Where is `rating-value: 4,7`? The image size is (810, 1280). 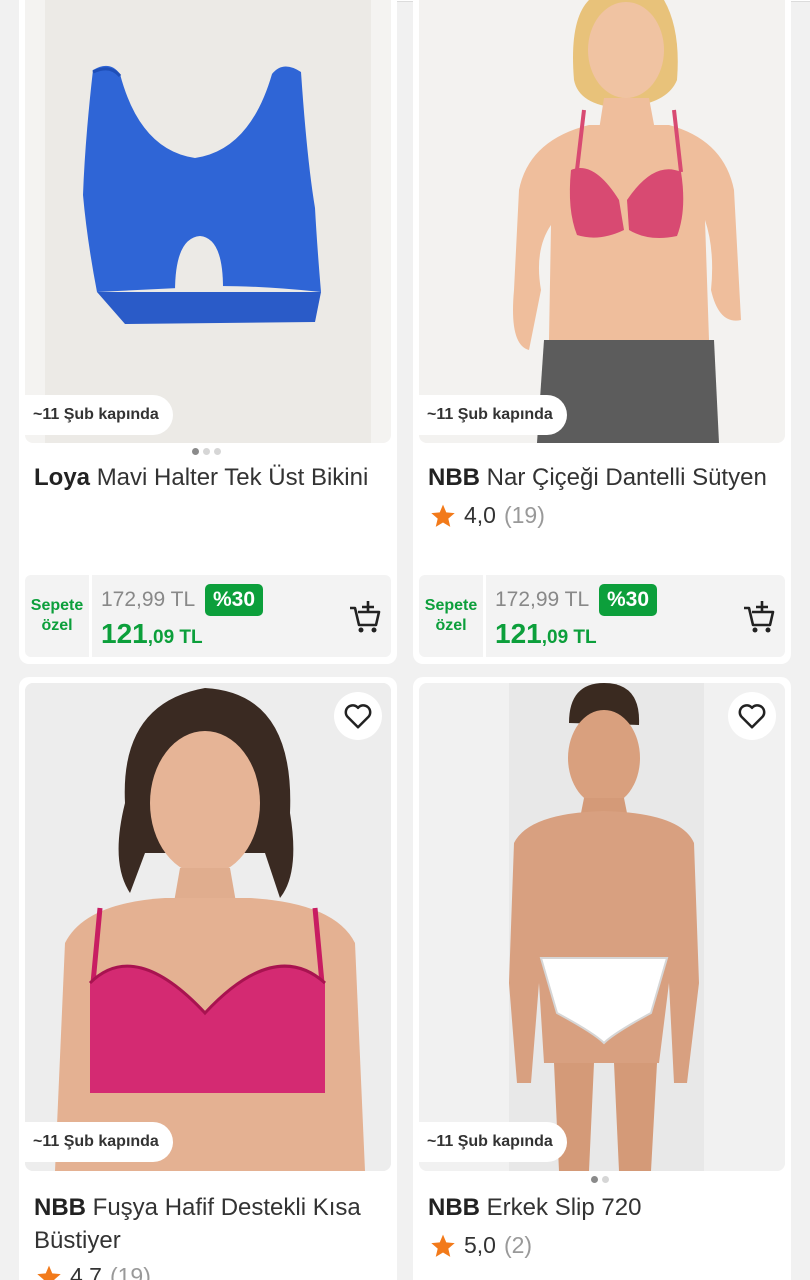
rating-value: 4,7 is located at coordinates (86, 1271).